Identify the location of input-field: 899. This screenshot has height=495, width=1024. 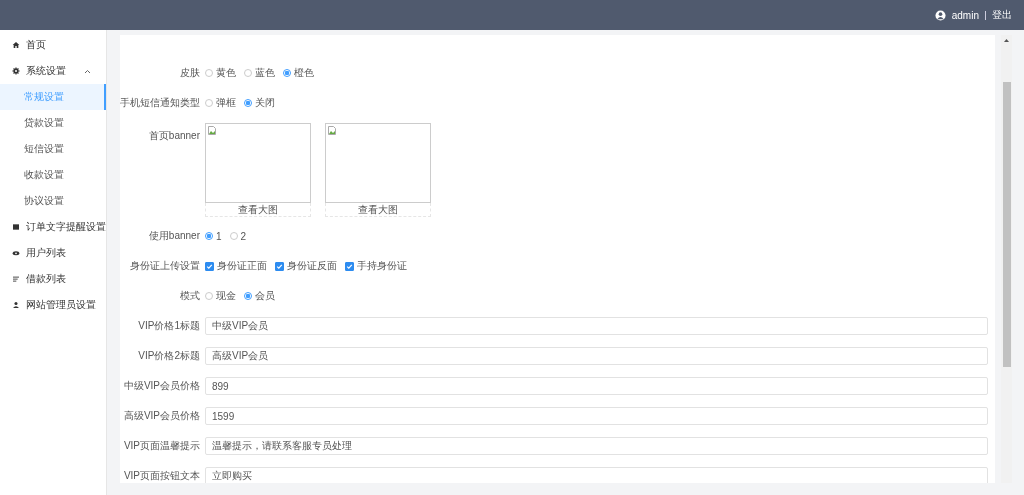
(596, 386).